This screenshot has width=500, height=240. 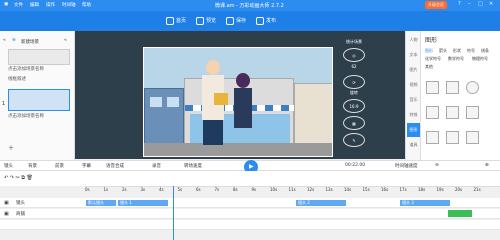 What do you see at coordinates (217, 189) in the screenshot?
I see `ruler-tick: 7s` at bounding box center [217, 189].